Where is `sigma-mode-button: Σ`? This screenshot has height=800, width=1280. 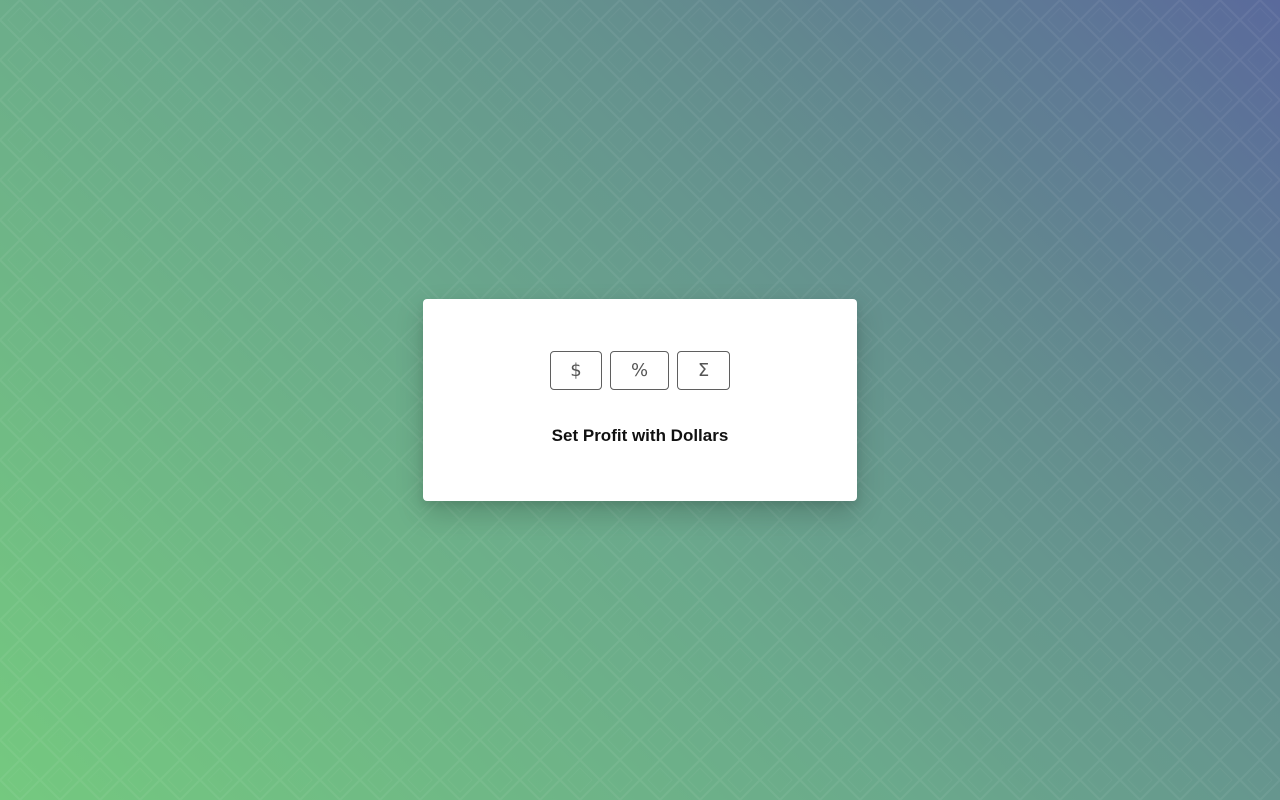
sigma-mode-button: Σ is located at coordinates (703, 370).